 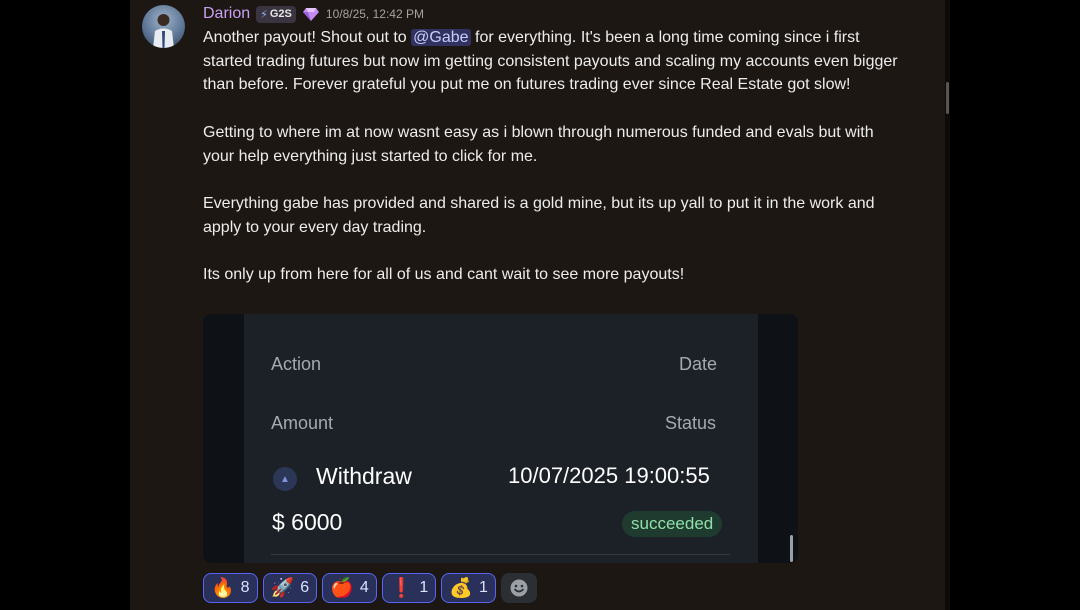 What do you see at coordinates (305, 587) in the screenshot?
I see `reaction-count: 6` at bounding box center [305, 587].